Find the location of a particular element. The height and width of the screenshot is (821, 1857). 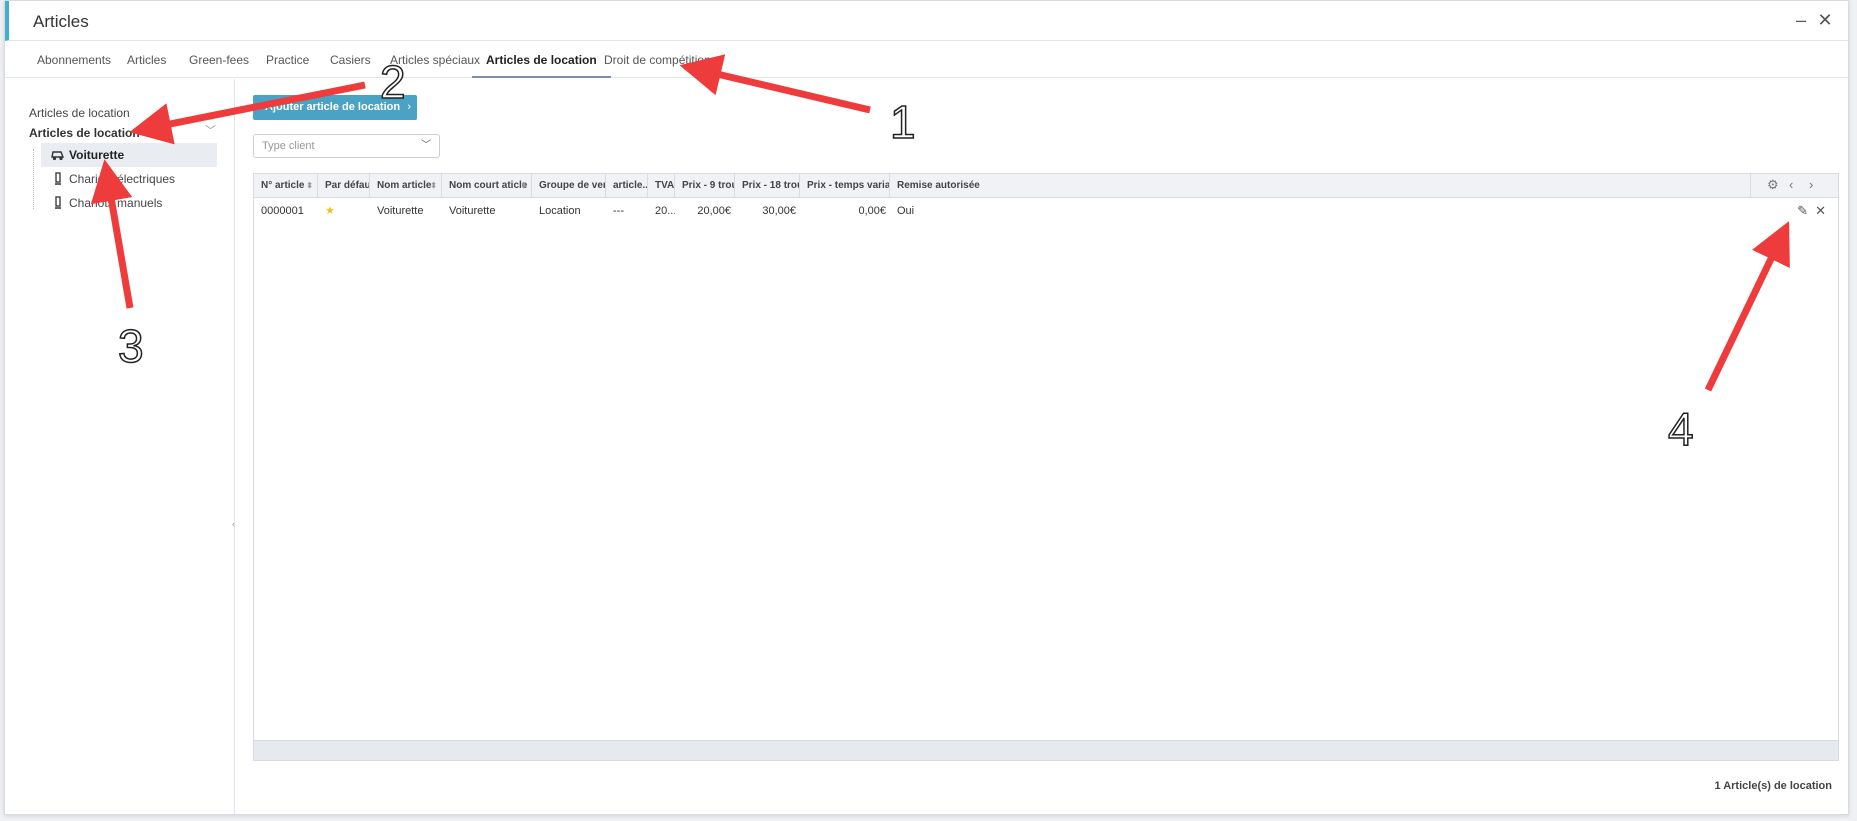

column-header: Prix - temps variable is located at coordinates (845, 186).